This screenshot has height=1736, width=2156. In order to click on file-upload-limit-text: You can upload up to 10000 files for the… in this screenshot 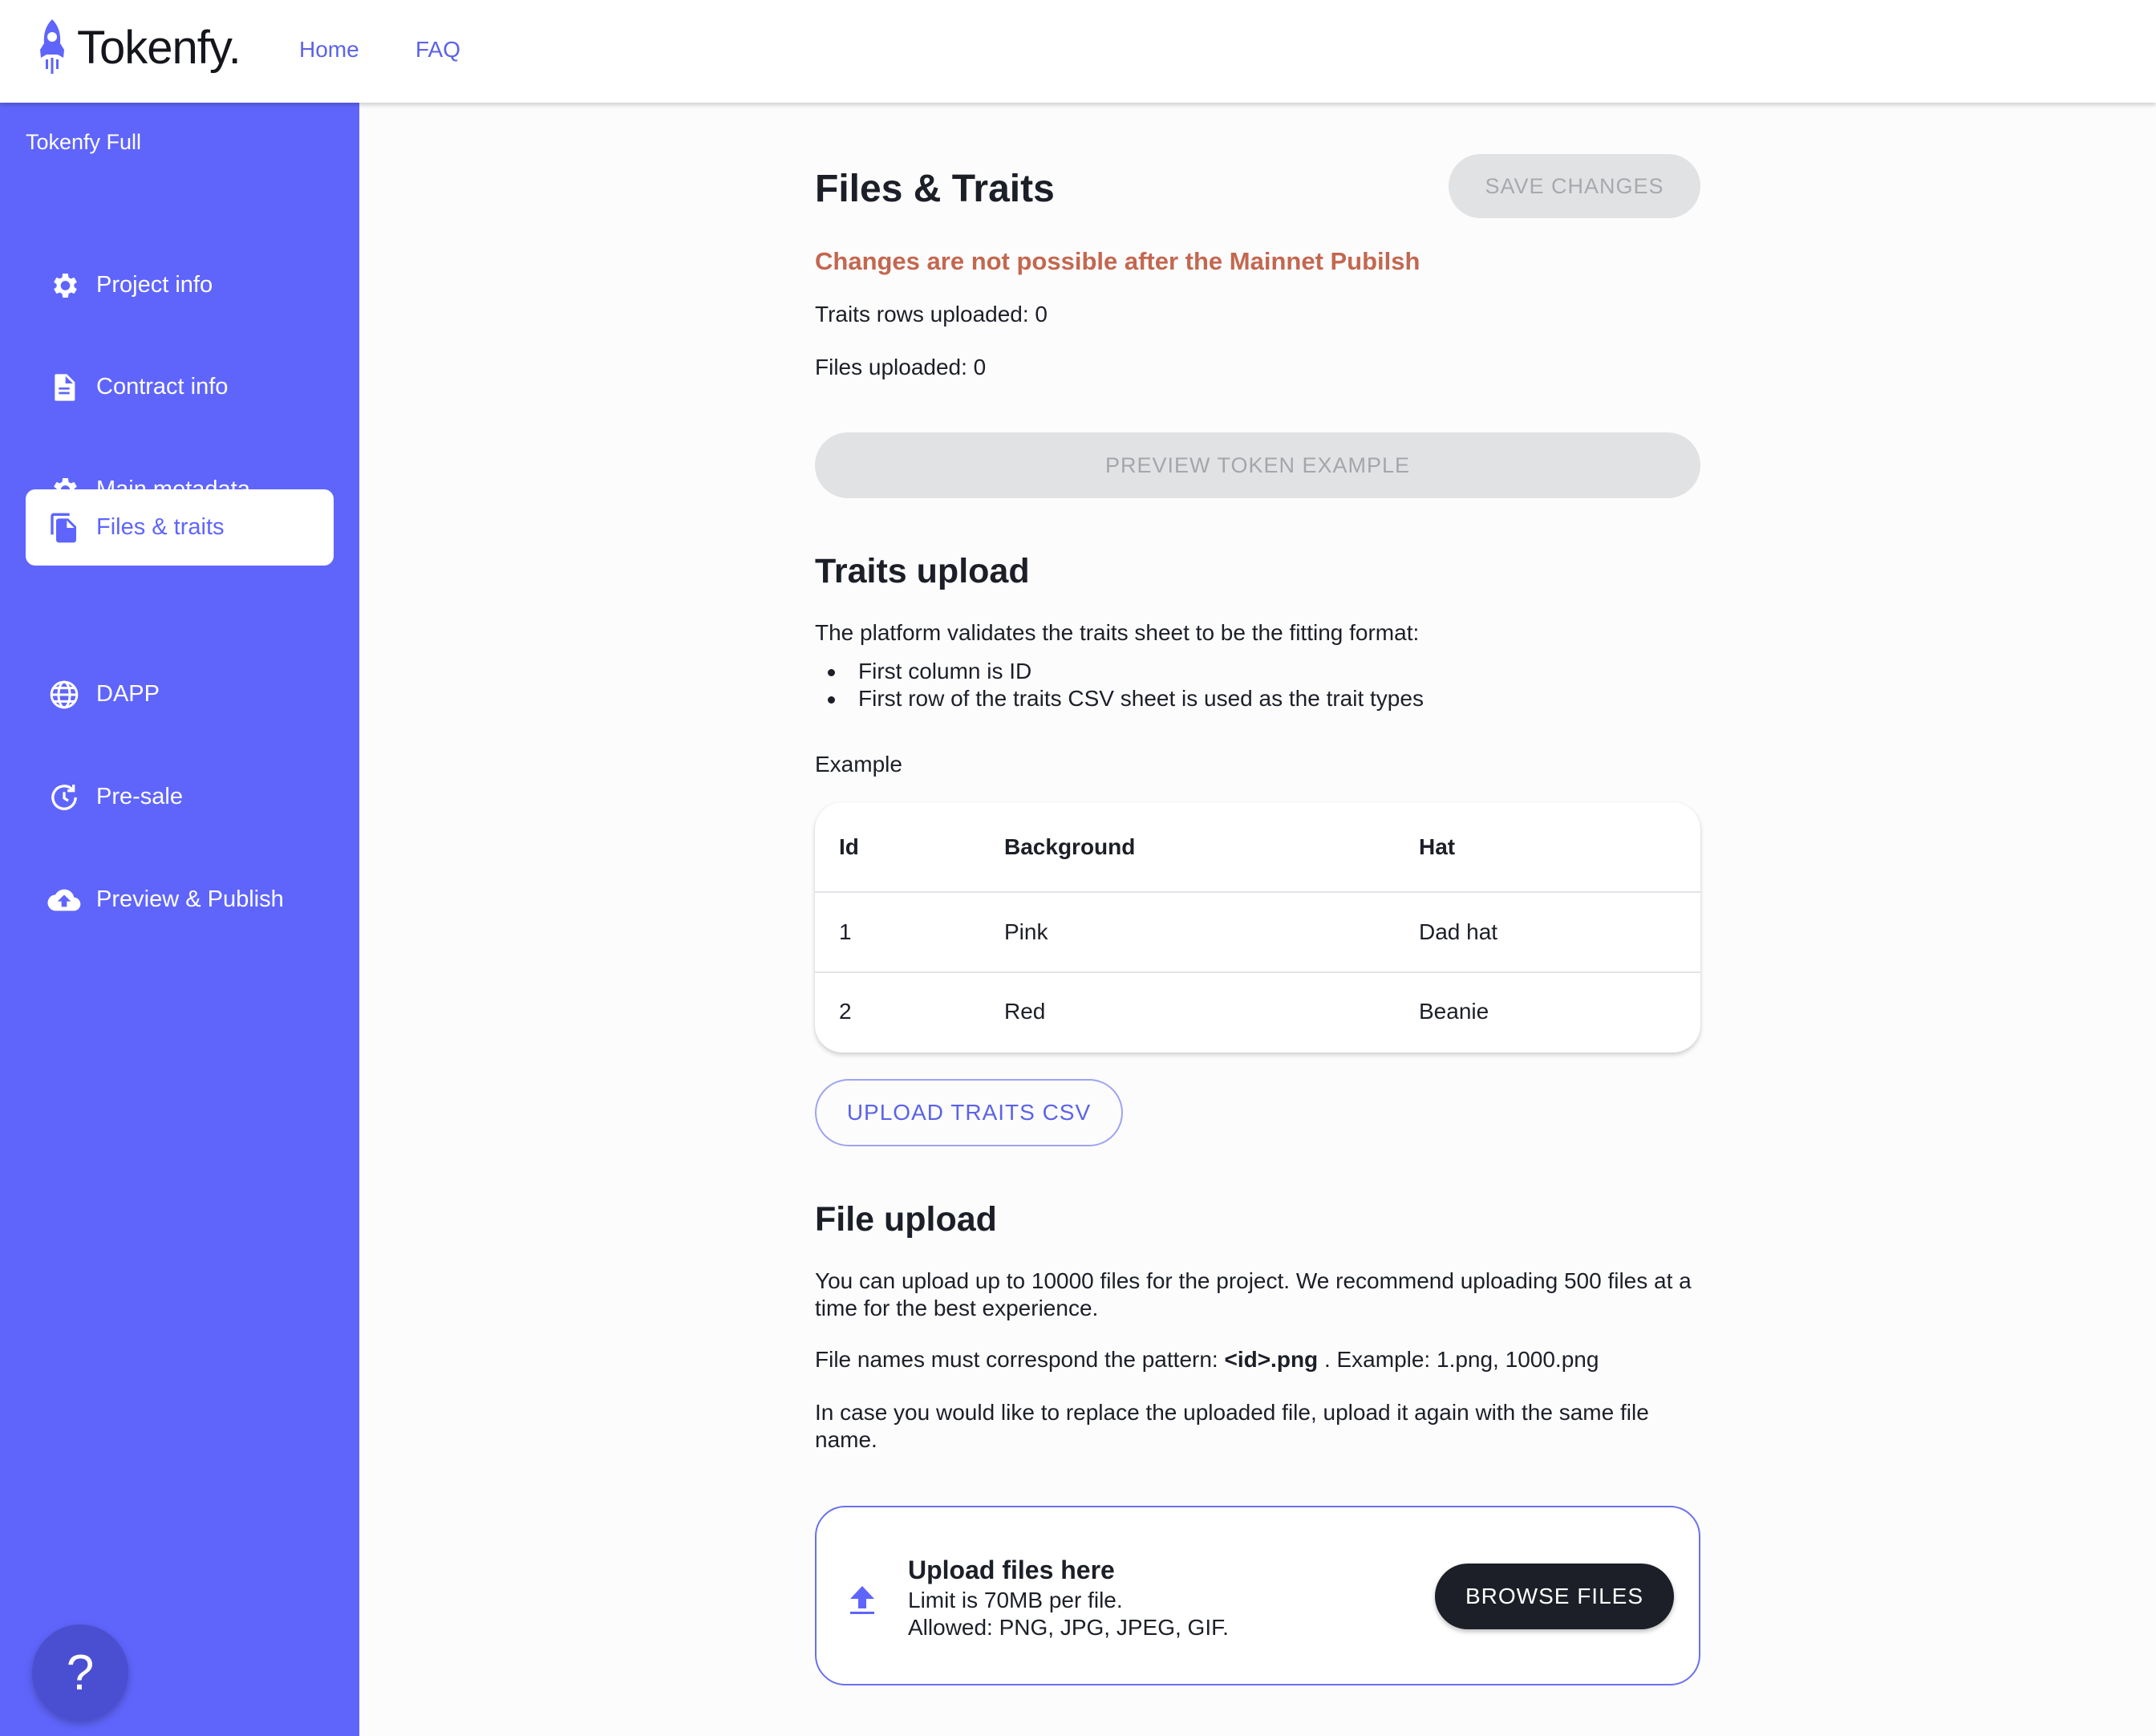, I will do `click(1253, 1294)`.